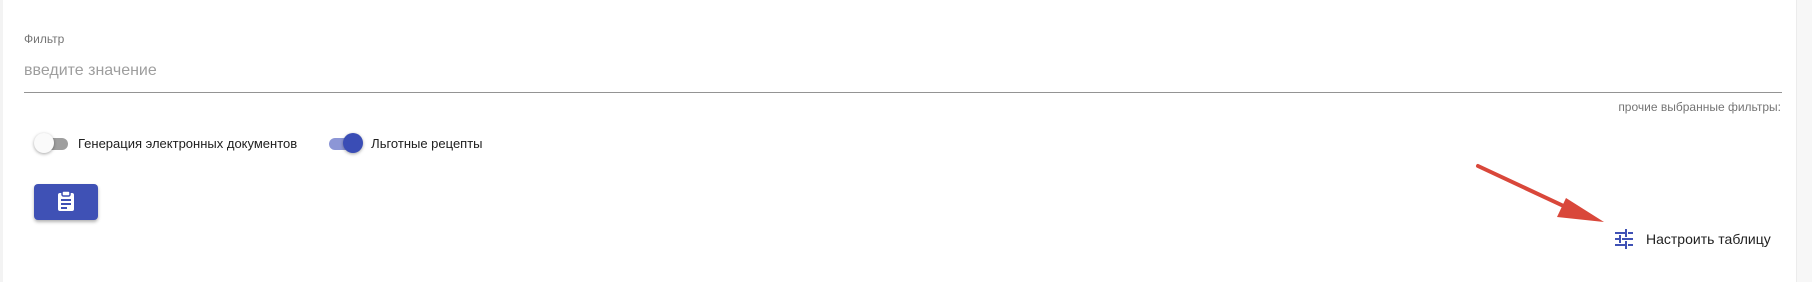 This screenshot has height=282, width=1812. I want to click on toggle-preferential-prescriptions: Льготные рецепты, so click(405, 143).